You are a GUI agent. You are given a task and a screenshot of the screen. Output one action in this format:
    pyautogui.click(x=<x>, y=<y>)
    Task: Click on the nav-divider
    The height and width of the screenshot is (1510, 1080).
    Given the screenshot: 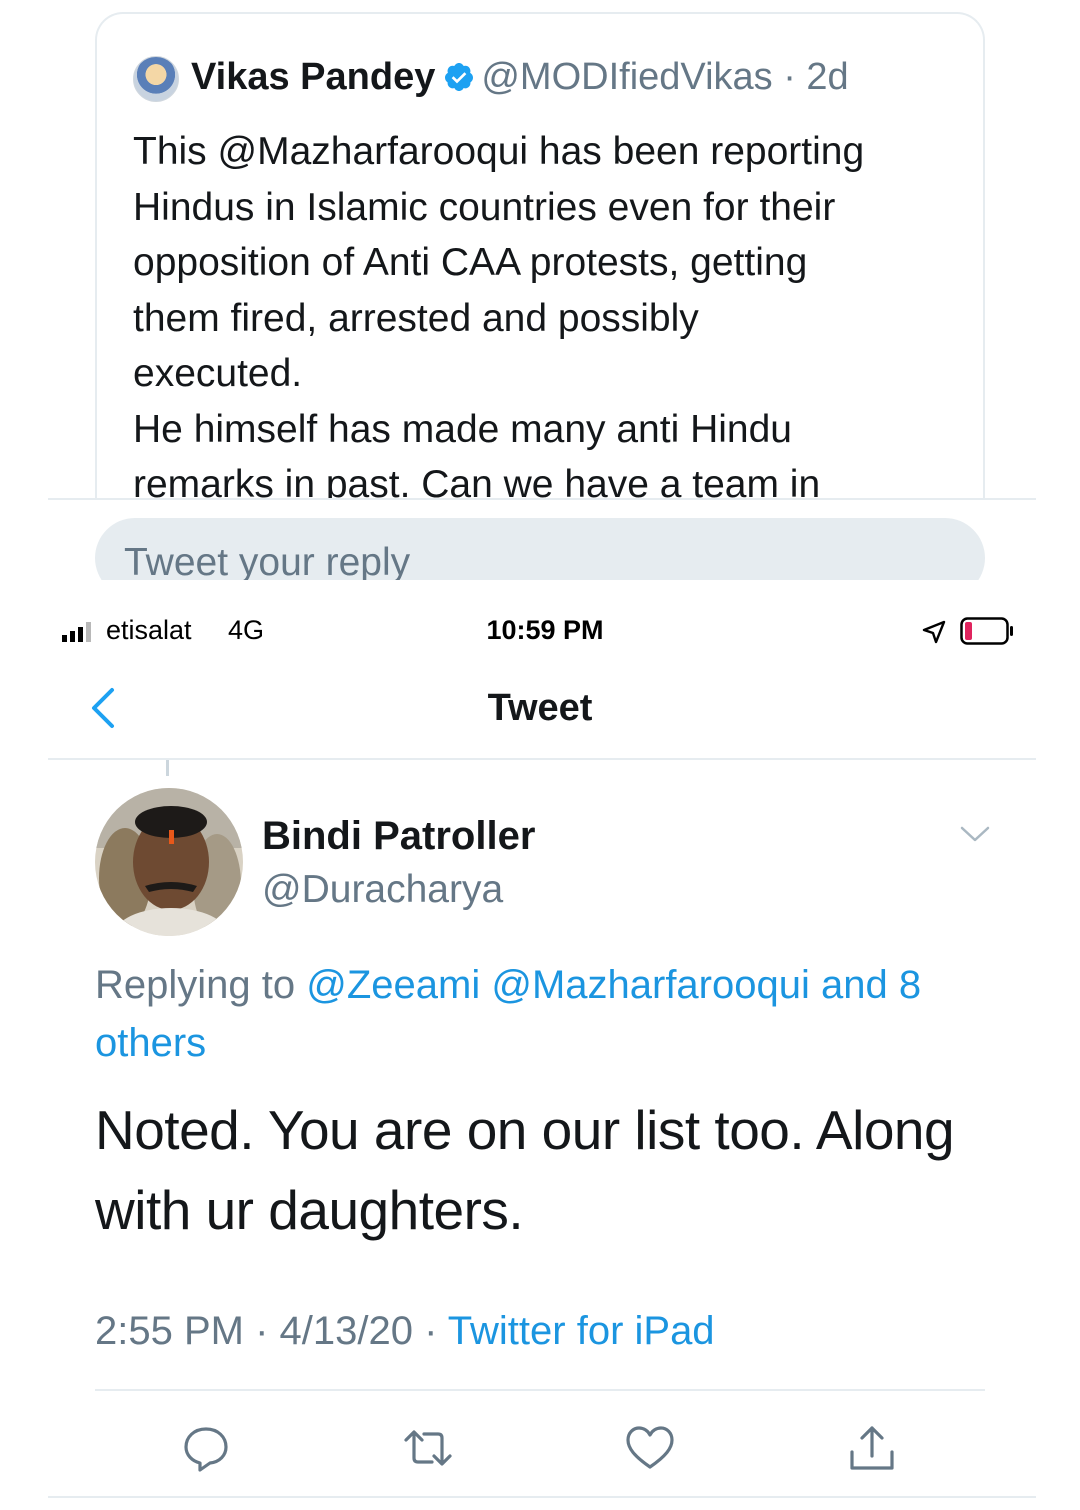 What is the action you would take?
    pyautogui.click(x=542, y=759)
    